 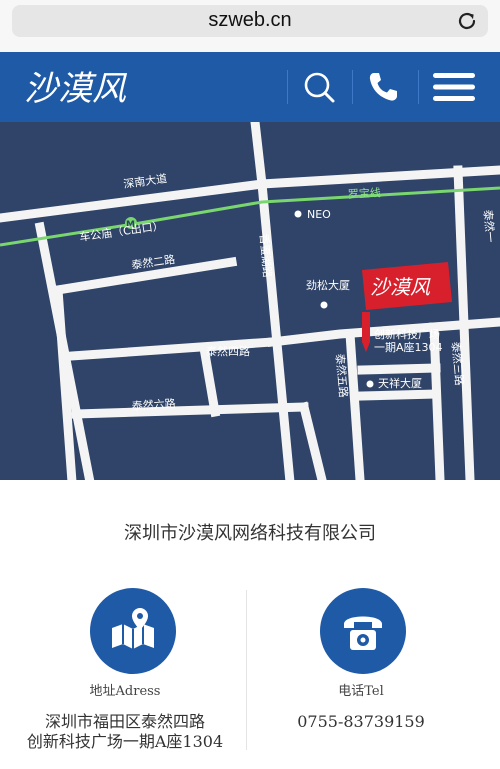 I want to click on phone-circle, so click(x=363, y=631).